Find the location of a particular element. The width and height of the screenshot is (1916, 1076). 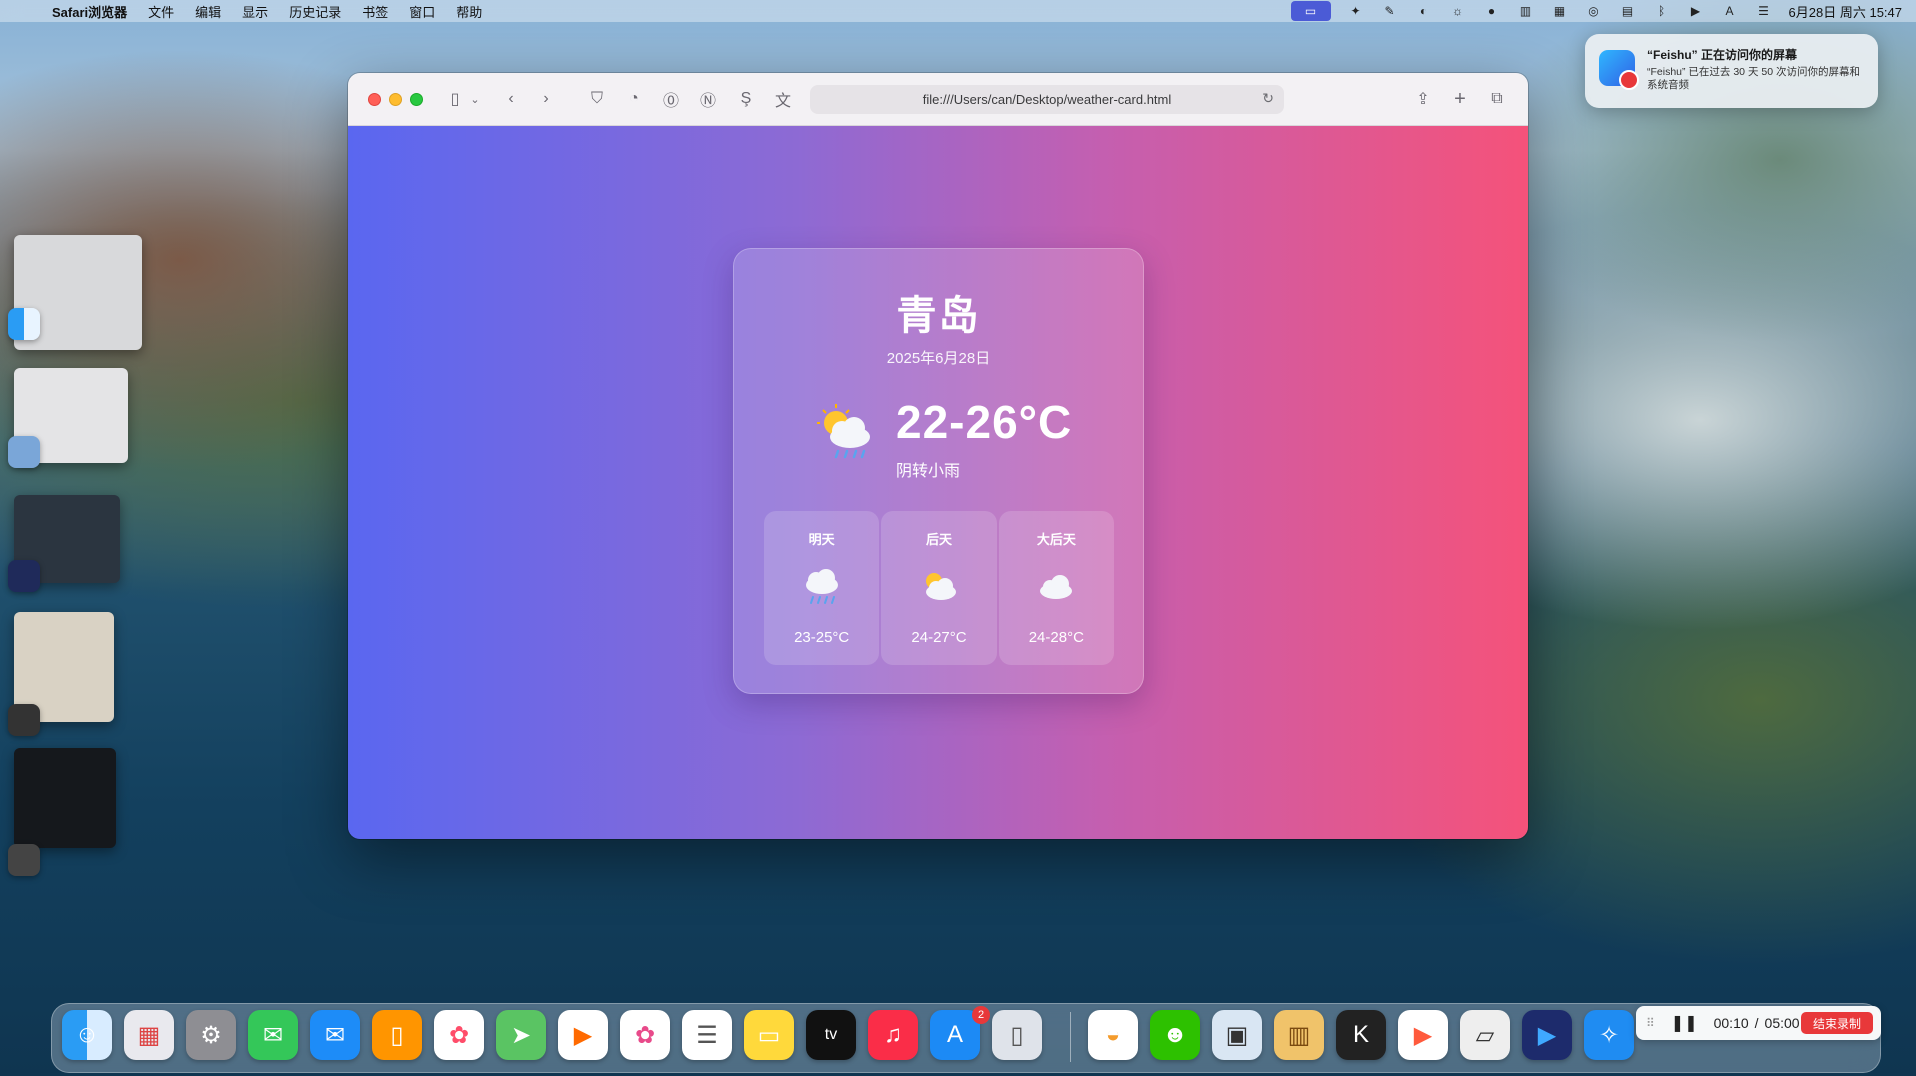

infuse-icon: ▶ is located at coordinates (583, 1035).